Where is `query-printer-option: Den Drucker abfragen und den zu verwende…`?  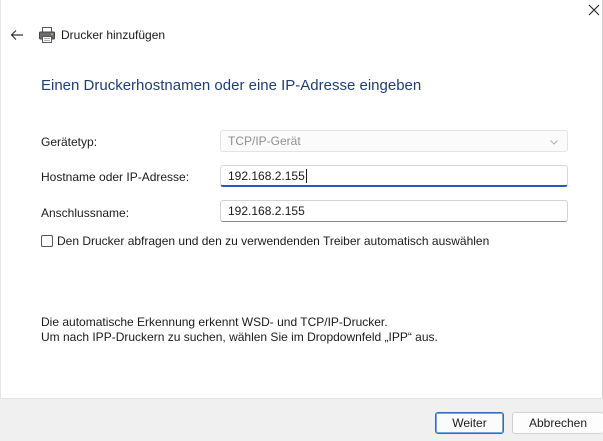 query-printer-option: Den Drucker abfragen und den zu verwende… is located at coordinates (265, 241).